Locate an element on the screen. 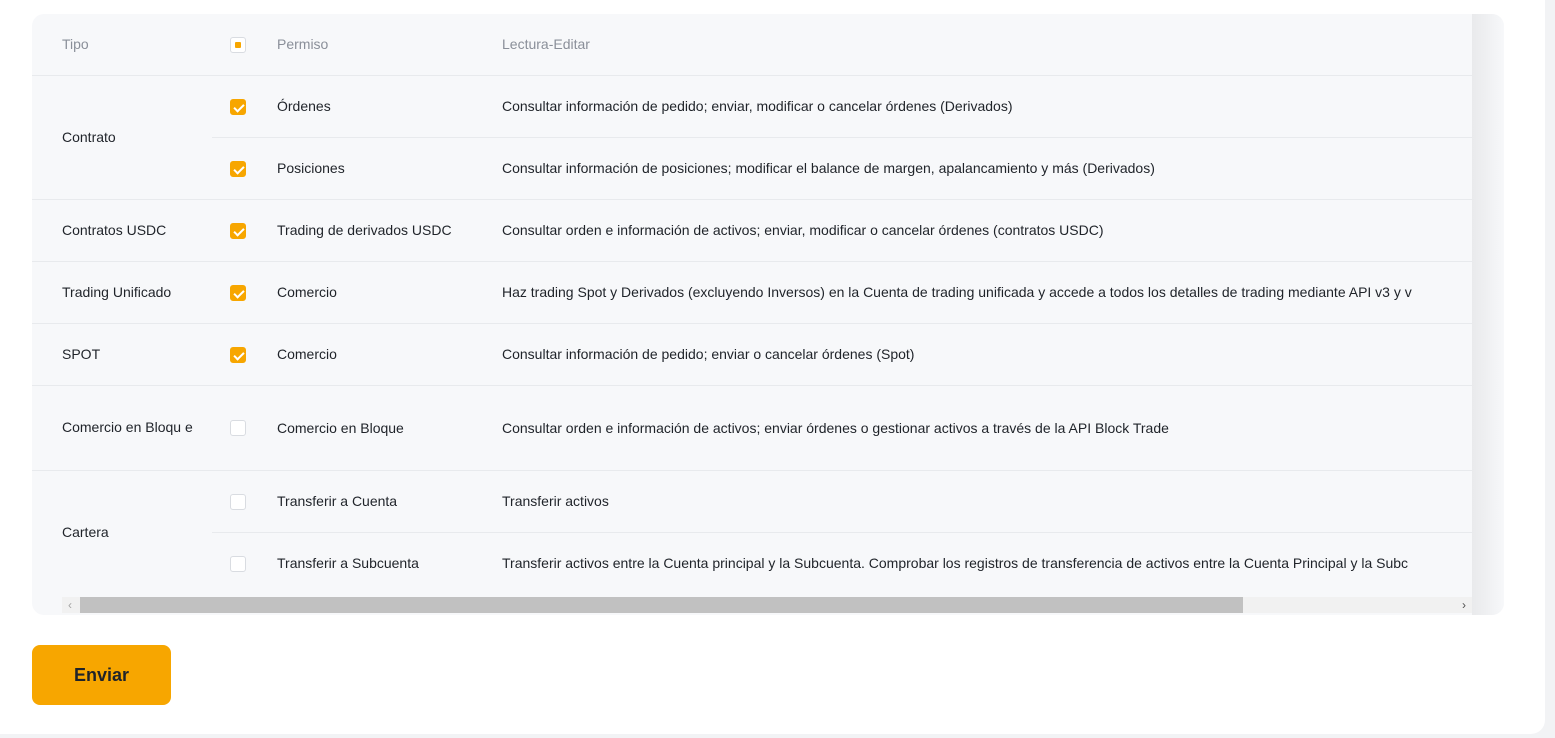 This screenshot has height=738, width=1555. cell-description: Transferir activos is located at coordinates (987, 500).